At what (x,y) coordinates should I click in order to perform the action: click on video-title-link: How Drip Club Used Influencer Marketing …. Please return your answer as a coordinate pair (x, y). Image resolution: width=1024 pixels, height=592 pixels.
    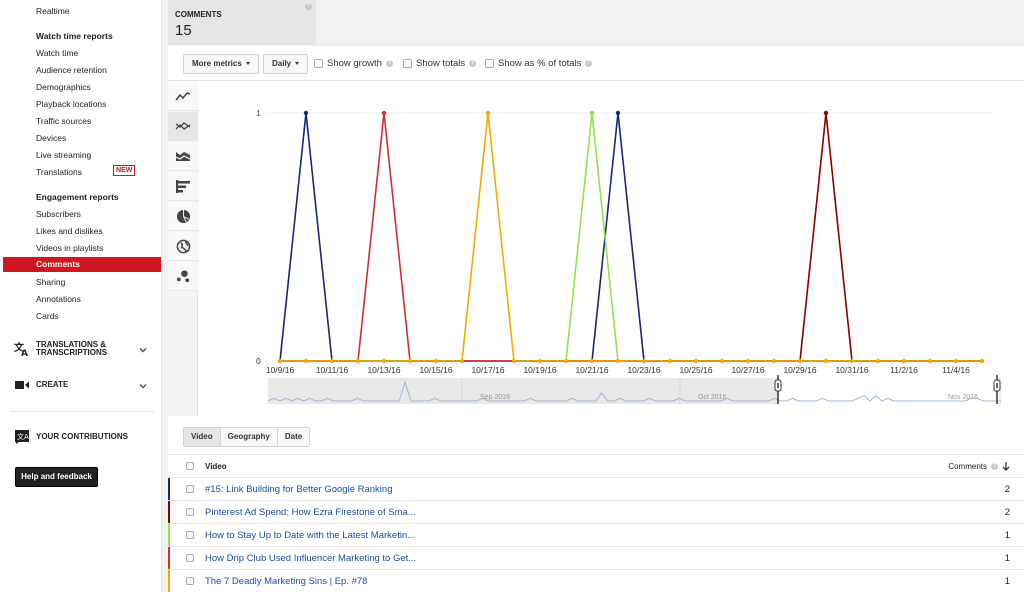
    Looking at the image, I should click on (310, 558).